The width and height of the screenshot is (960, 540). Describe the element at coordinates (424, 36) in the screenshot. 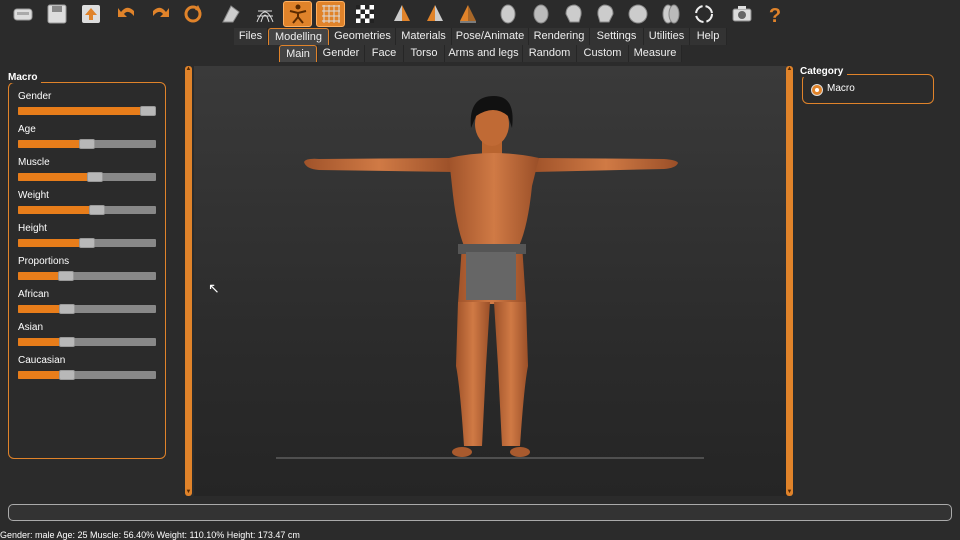

I see `tab-materials: Materials` at that location.